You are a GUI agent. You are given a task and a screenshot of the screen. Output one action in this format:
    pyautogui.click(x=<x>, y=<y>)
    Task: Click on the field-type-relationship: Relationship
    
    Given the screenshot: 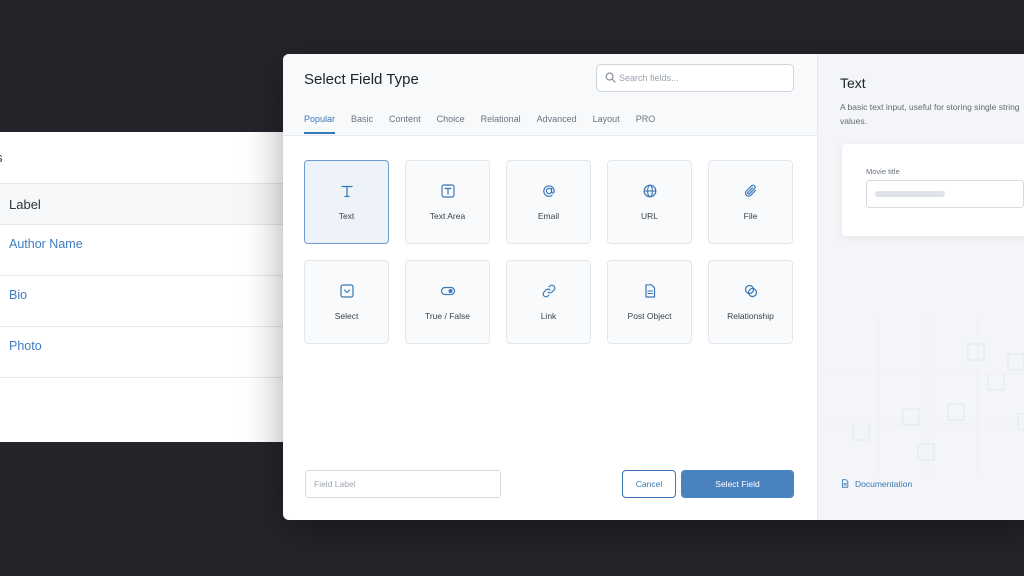 What is the action you would take?
    pyautogui.click(x=750, y=302)
    